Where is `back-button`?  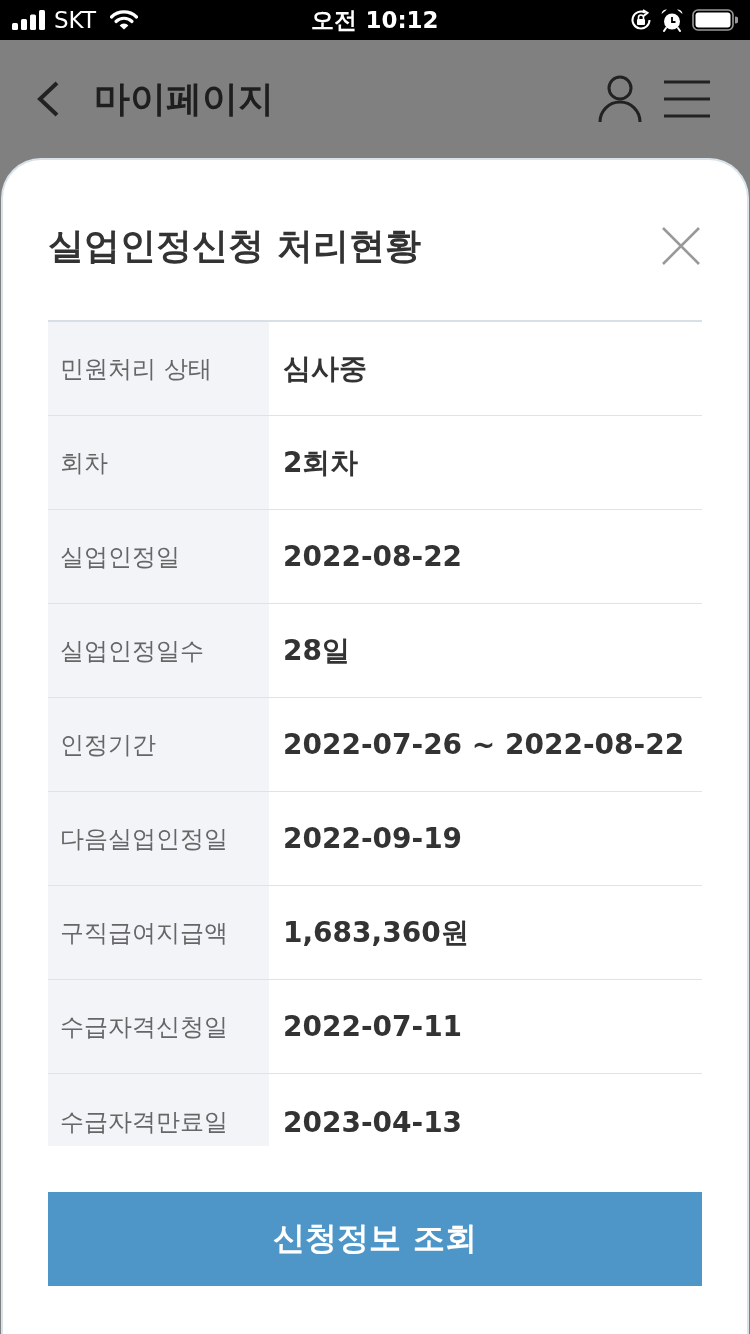 back-button is located at coordinates (48, 99).